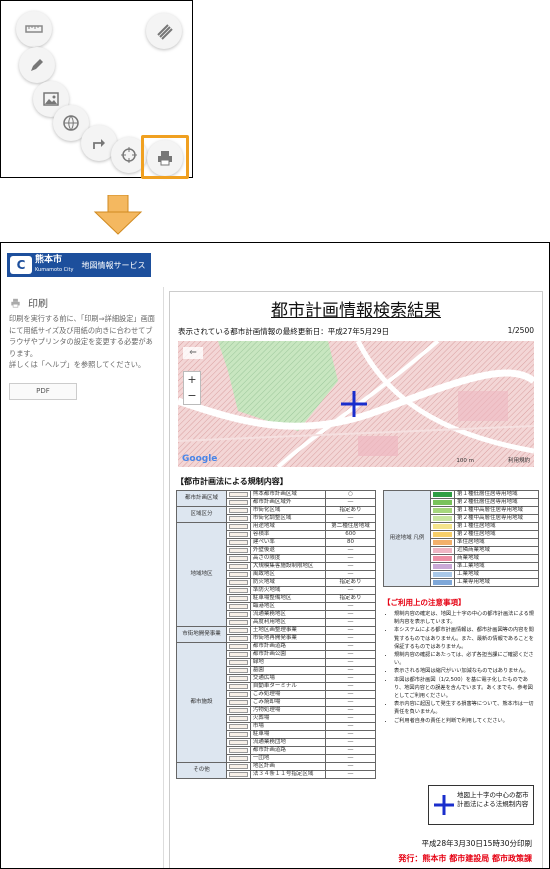  I want to click on notice-item: ご利用者自身の責任と判断で利用してください。, so click(465, 721).